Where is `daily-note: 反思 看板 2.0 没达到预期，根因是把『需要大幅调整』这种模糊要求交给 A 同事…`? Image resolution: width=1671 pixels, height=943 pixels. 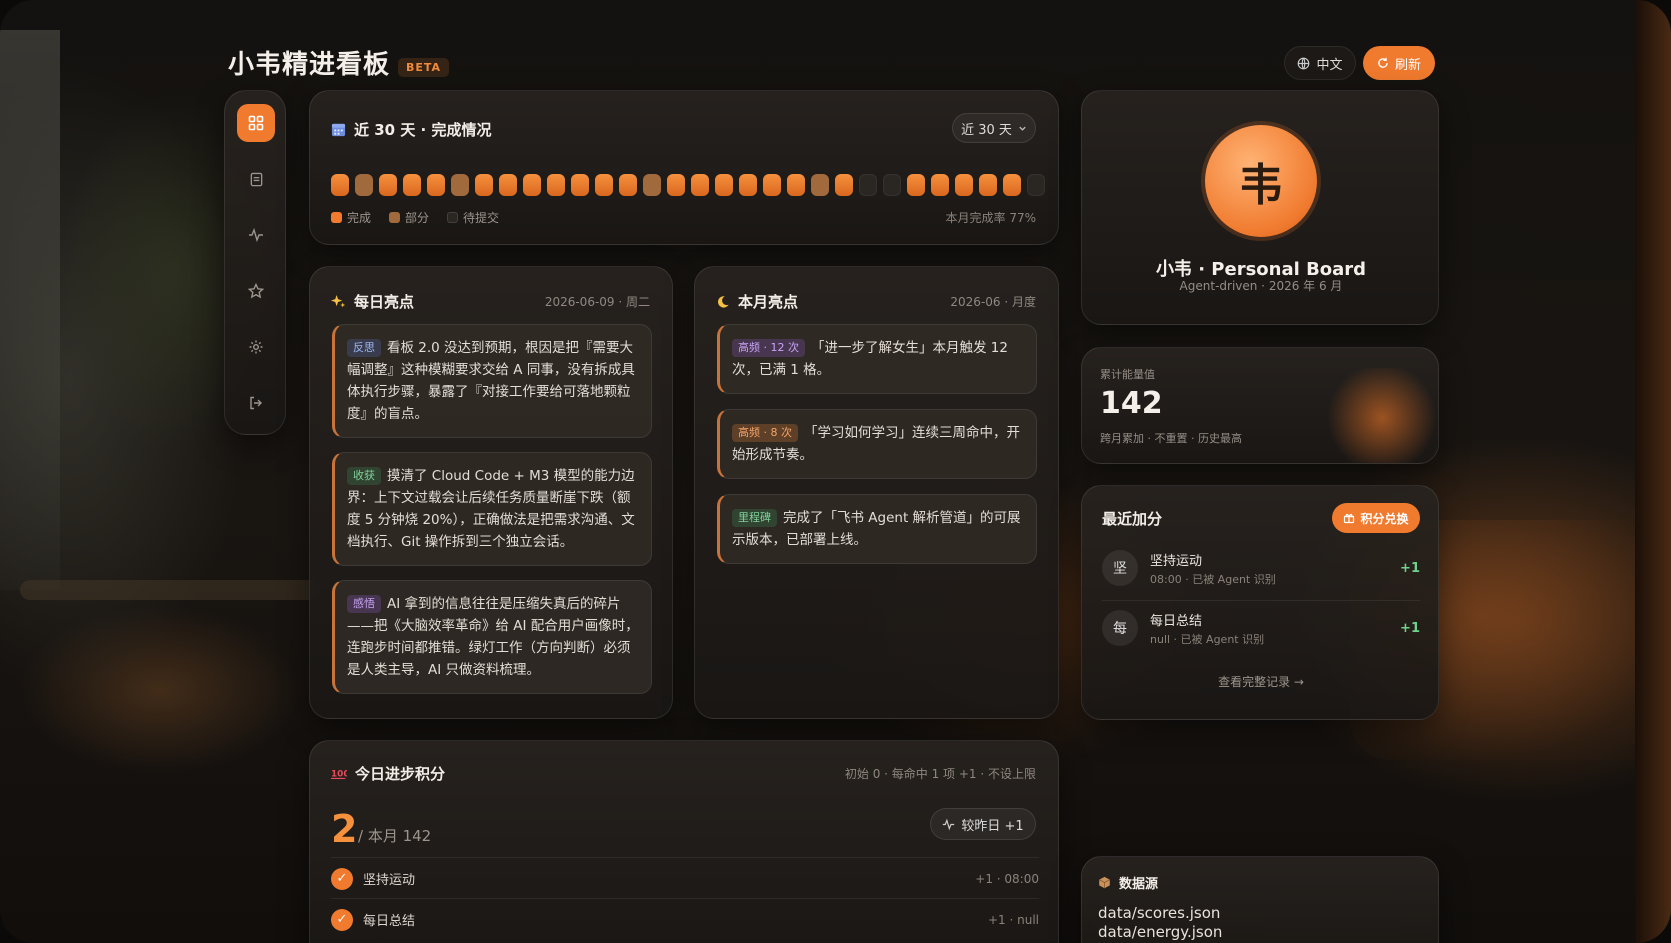
daily-note: 反思 看板 2.0 没达到预期，根因是把『需要大幅调整』这种模糊要求交给 A 同事… is located at coordinates (492, 381).